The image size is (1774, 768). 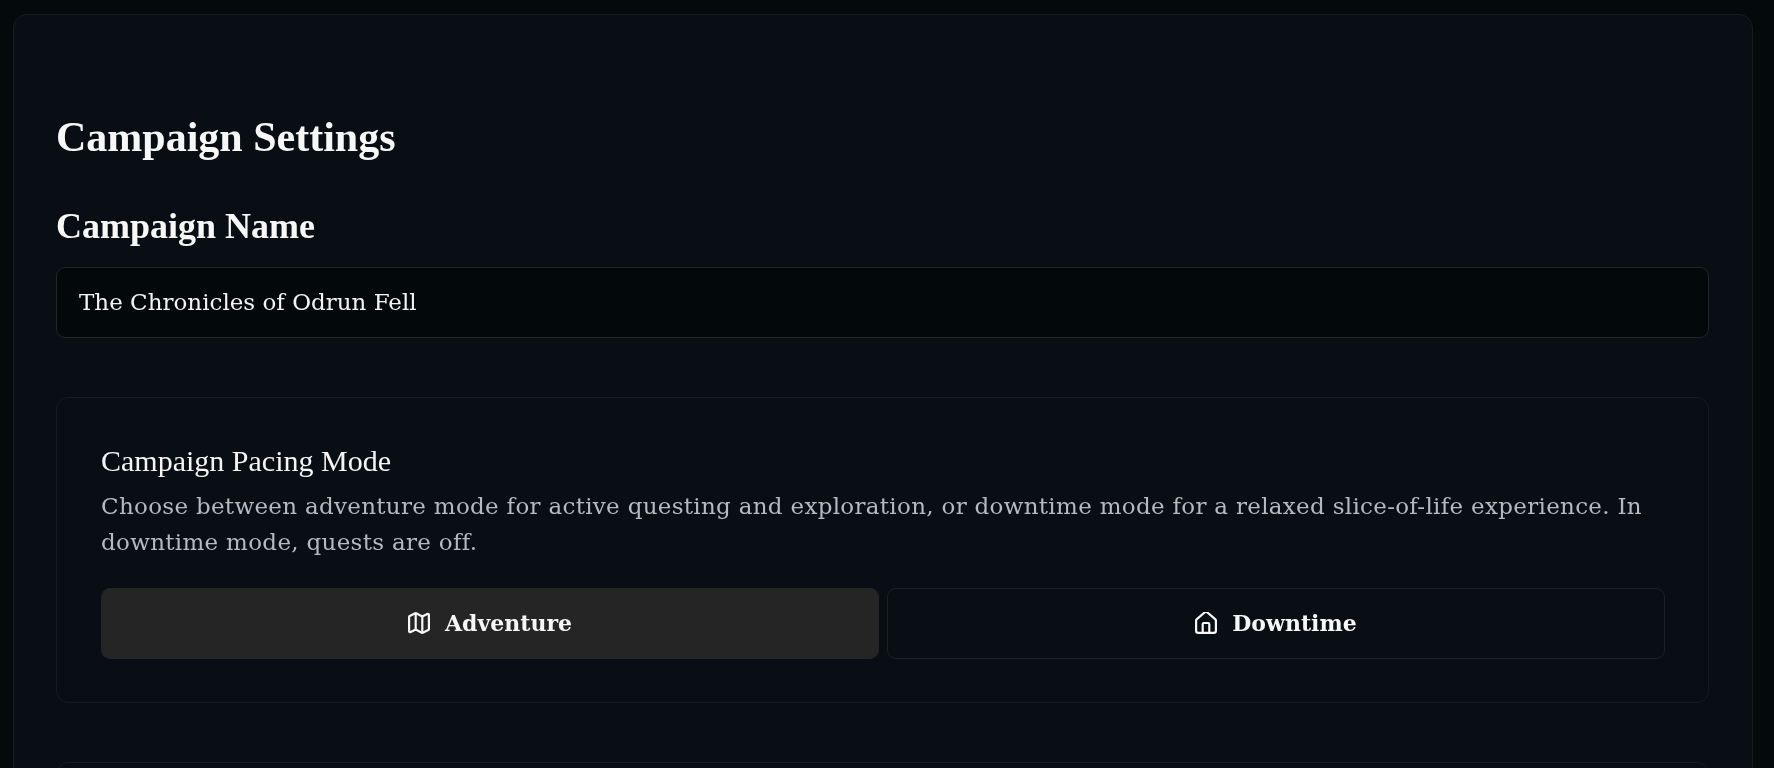 I want to click on campaign-name-input: The Chronicles of Odrun Fell, so click(x=882, y=302).